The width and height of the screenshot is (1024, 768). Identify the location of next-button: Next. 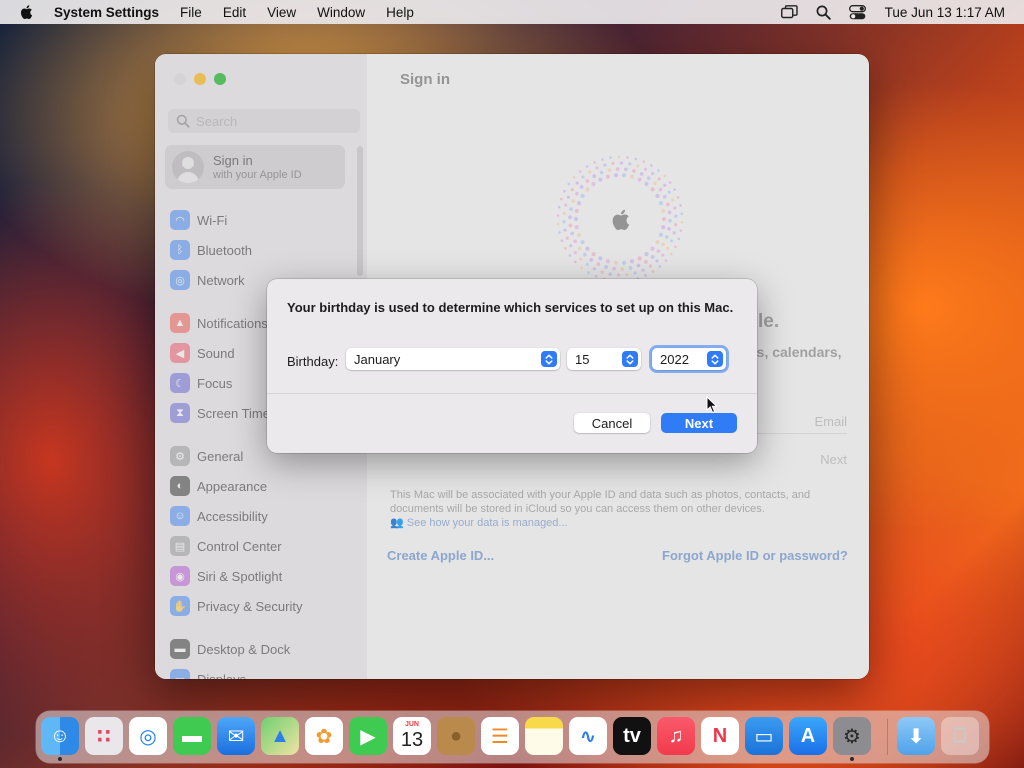
(699, 423).